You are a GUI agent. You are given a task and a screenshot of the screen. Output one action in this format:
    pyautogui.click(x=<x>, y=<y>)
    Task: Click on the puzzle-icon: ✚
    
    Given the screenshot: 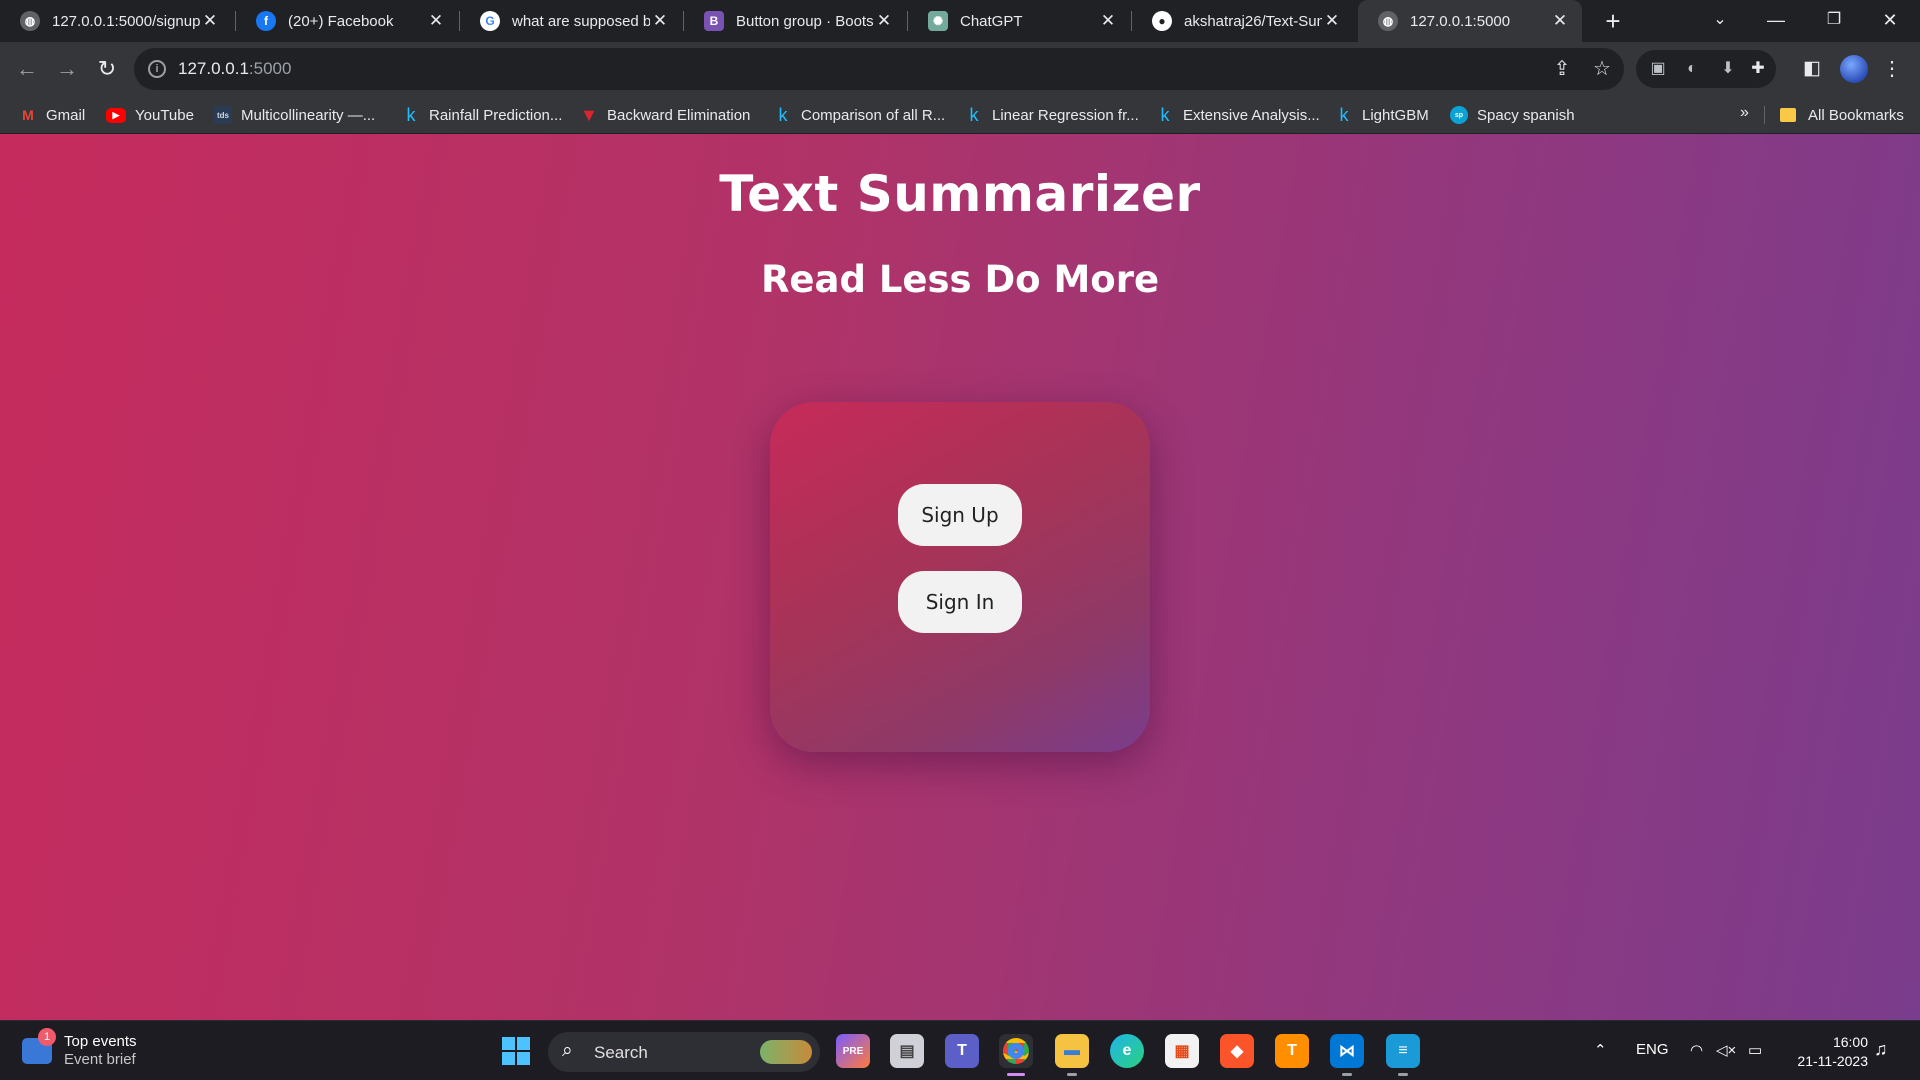 What is the action you would take?
    pyautogui.click(x=1758, y=69)
    